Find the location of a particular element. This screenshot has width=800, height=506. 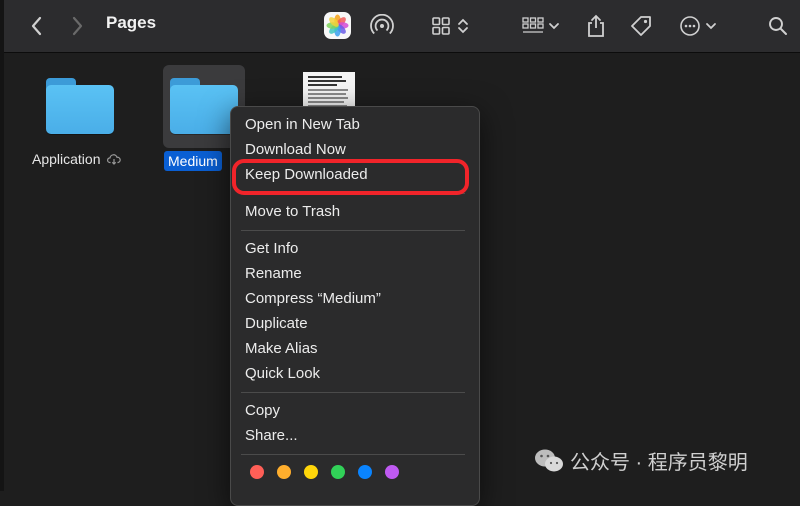

forward-button is located at coordinates (77, 26).